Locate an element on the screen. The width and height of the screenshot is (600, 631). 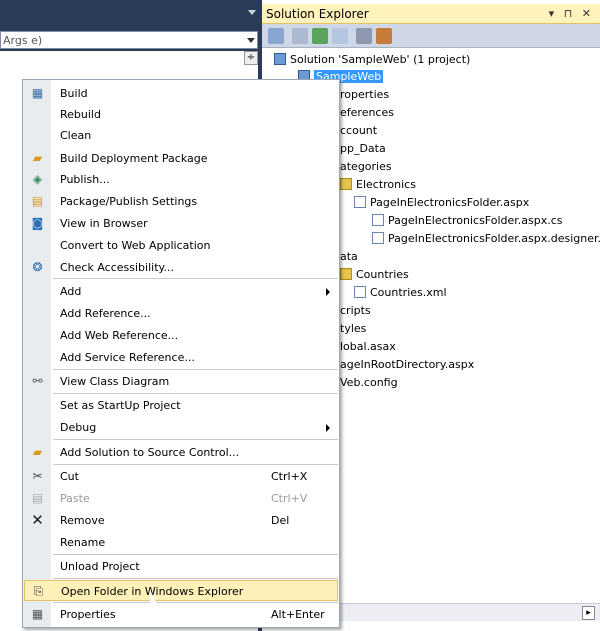
tree-node: cripts is located at coordinates (355, 310).